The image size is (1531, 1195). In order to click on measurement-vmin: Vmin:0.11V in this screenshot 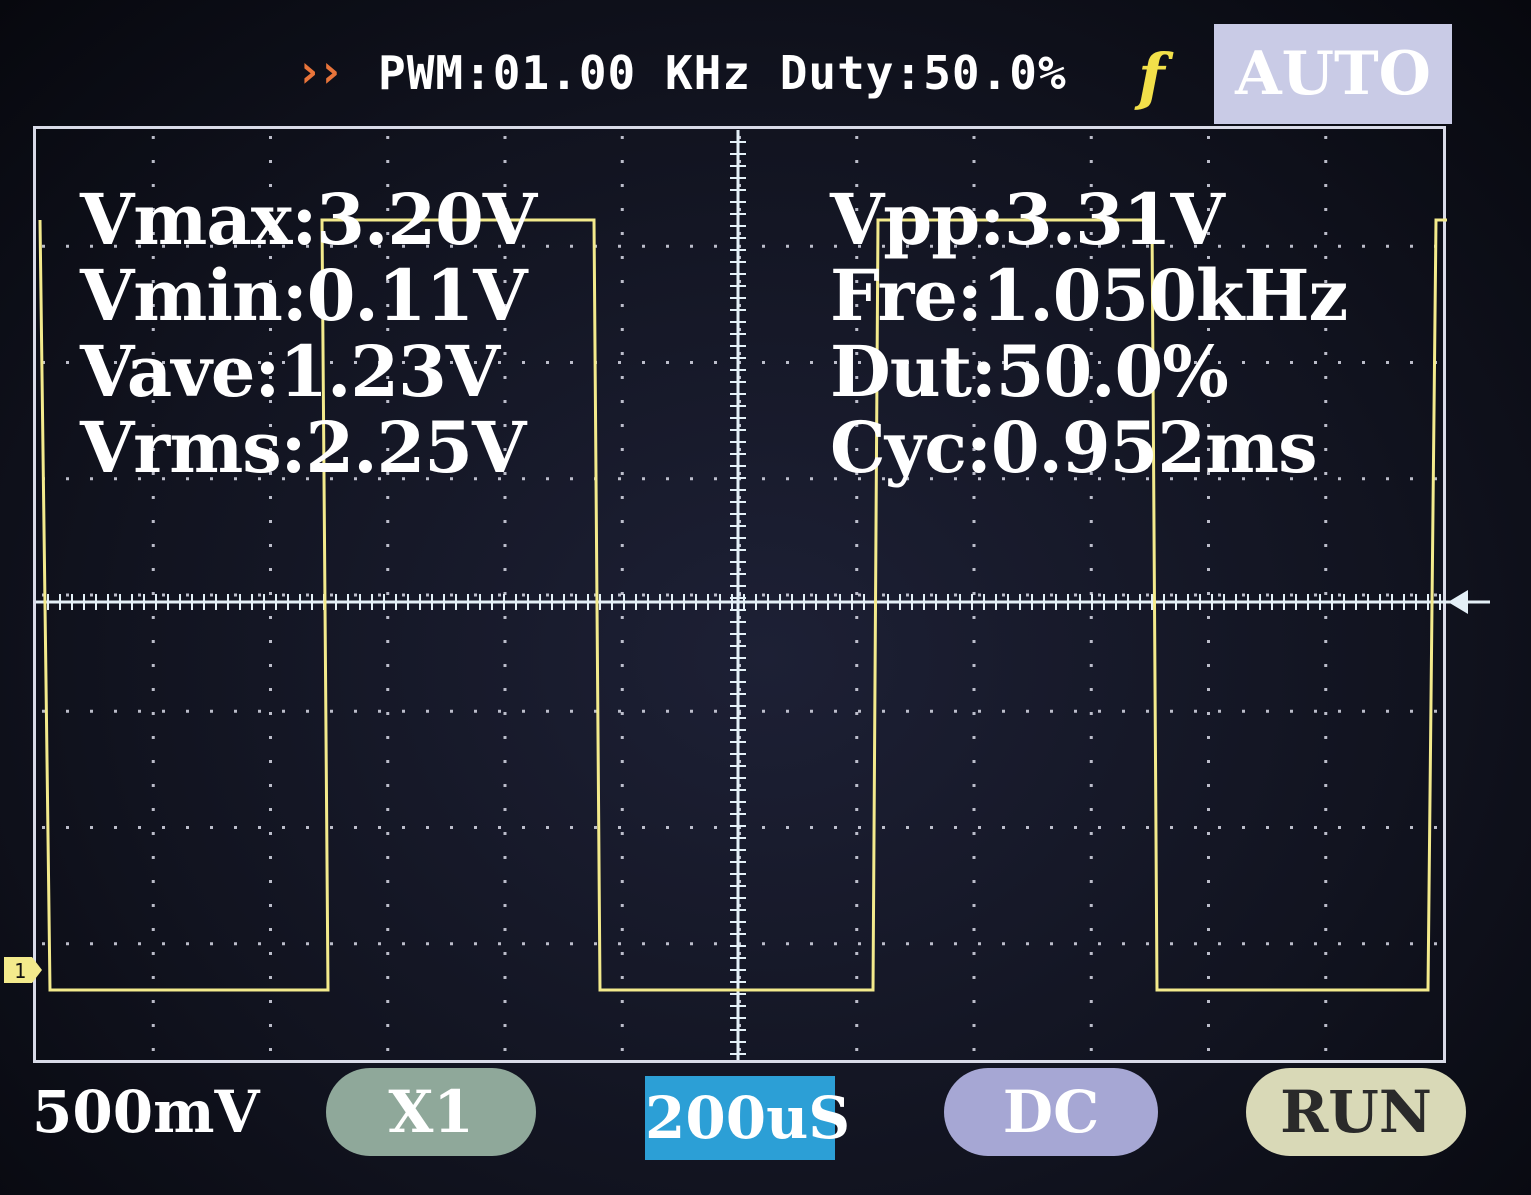, I will do `click(304, 295)`.